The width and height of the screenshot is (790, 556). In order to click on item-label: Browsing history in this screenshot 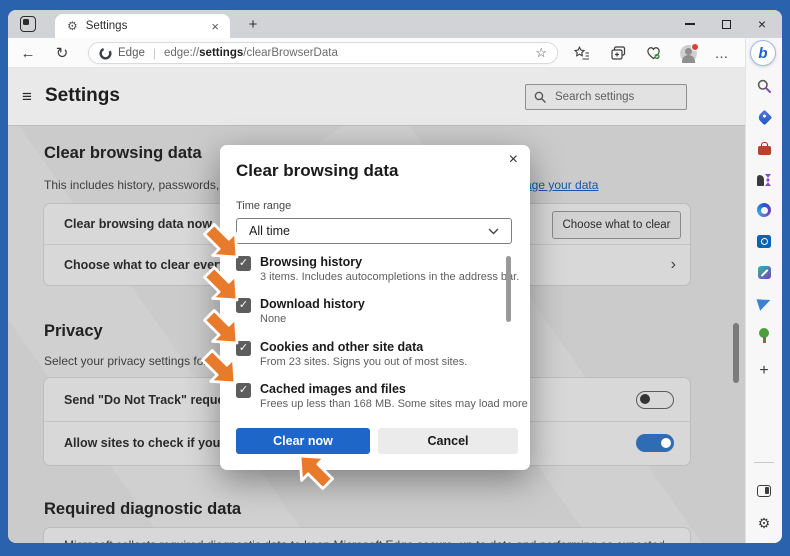, I will do `click(311, 262)`.